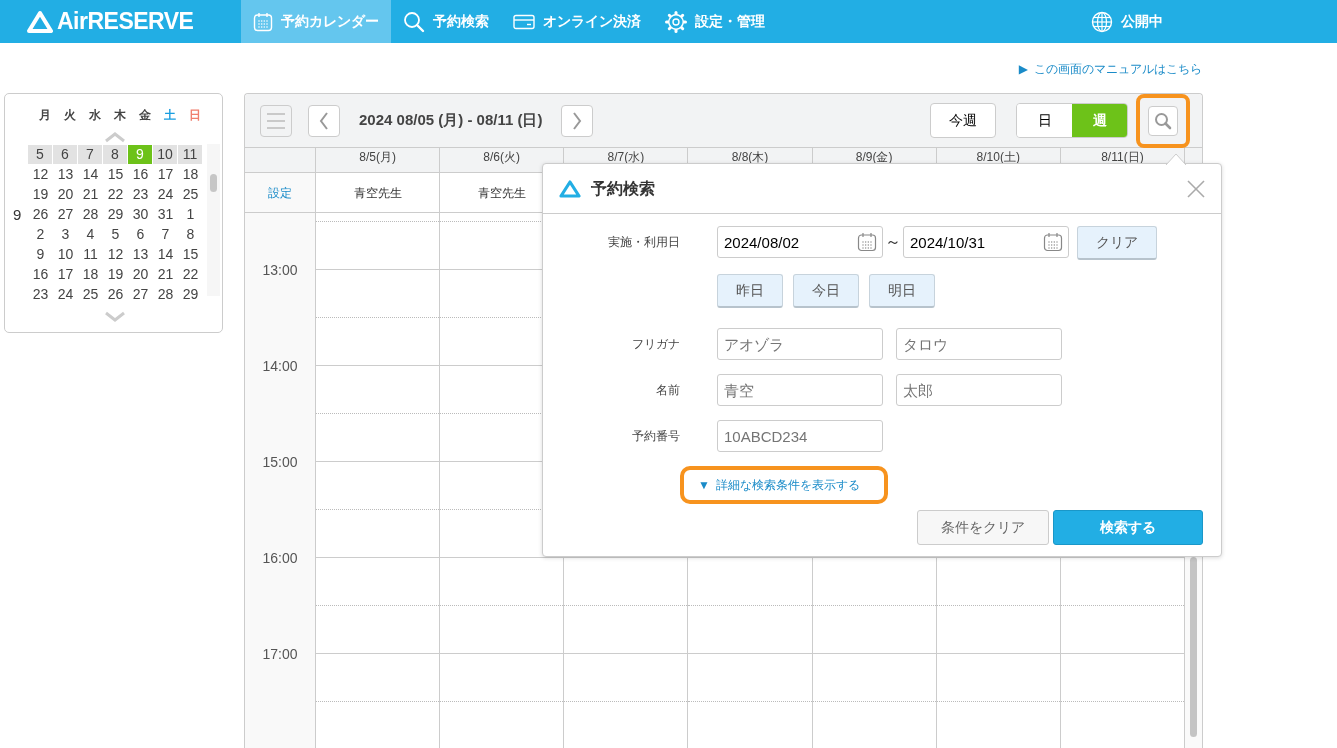 The width and height of the screenshot is (1337, 748). What do you see at coordinates (524, 21) in the screenshot?
I see `card-icon` at bounding box center [524, 21].